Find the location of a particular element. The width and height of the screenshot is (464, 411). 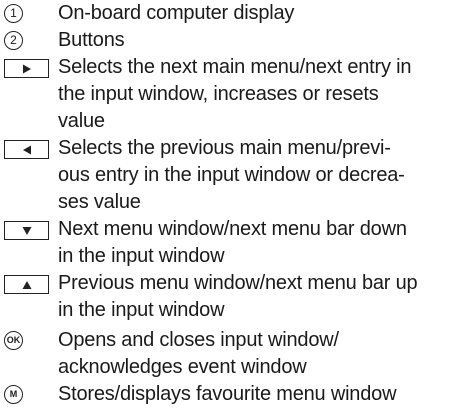

item-description: Buttons is located at coordinates (91, 40).